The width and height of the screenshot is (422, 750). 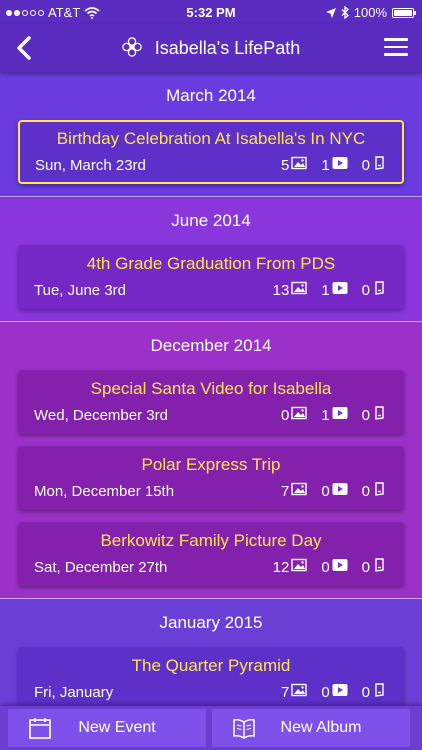 What do you see at coordinates (131, 47) in the screenshot?
I see `flower-logo-icon` at bounding box center [131, 47].